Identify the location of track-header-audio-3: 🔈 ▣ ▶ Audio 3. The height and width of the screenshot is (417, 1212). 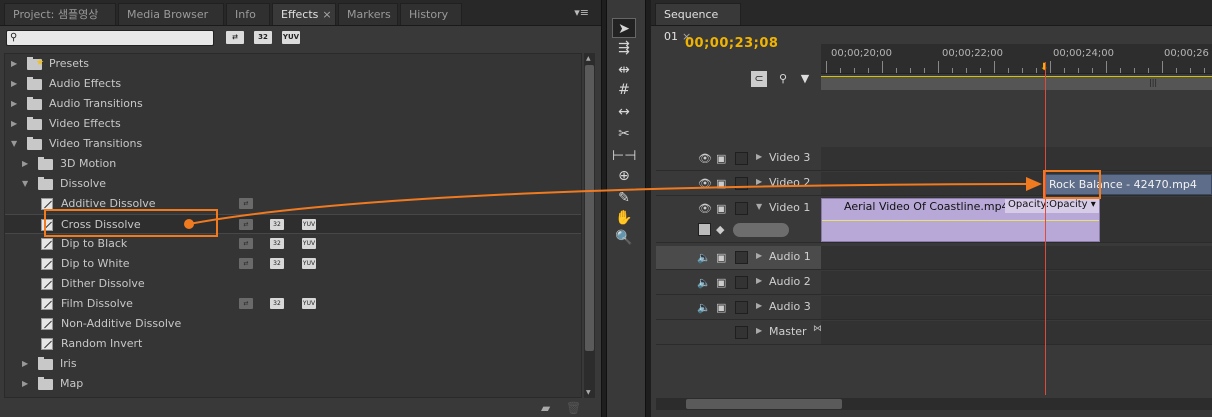
(738, 308).